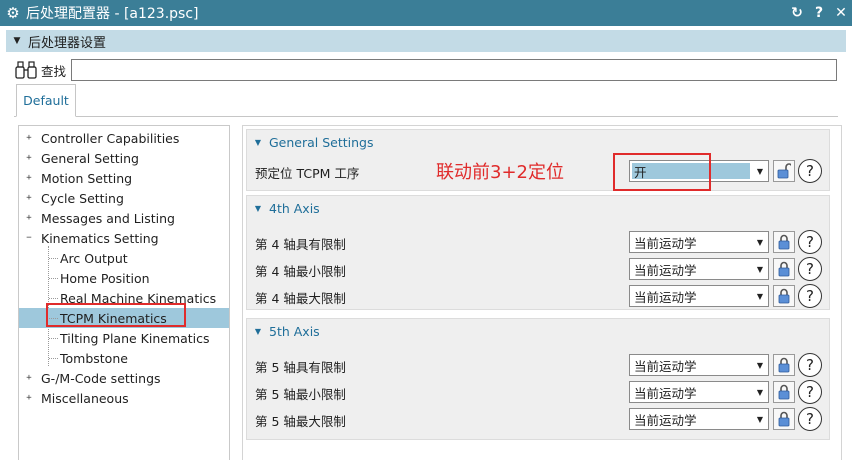  Describe the element at coordinates (300, 244) in the screenshot. I see `property-label: 第 4 轴具有限制` at that location.